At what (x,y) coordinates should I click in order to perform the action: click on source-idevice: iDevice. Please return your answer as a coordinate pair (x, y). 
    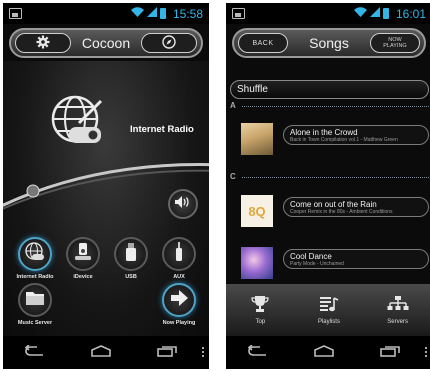
    Looking at the image, I should click on (83, 258).